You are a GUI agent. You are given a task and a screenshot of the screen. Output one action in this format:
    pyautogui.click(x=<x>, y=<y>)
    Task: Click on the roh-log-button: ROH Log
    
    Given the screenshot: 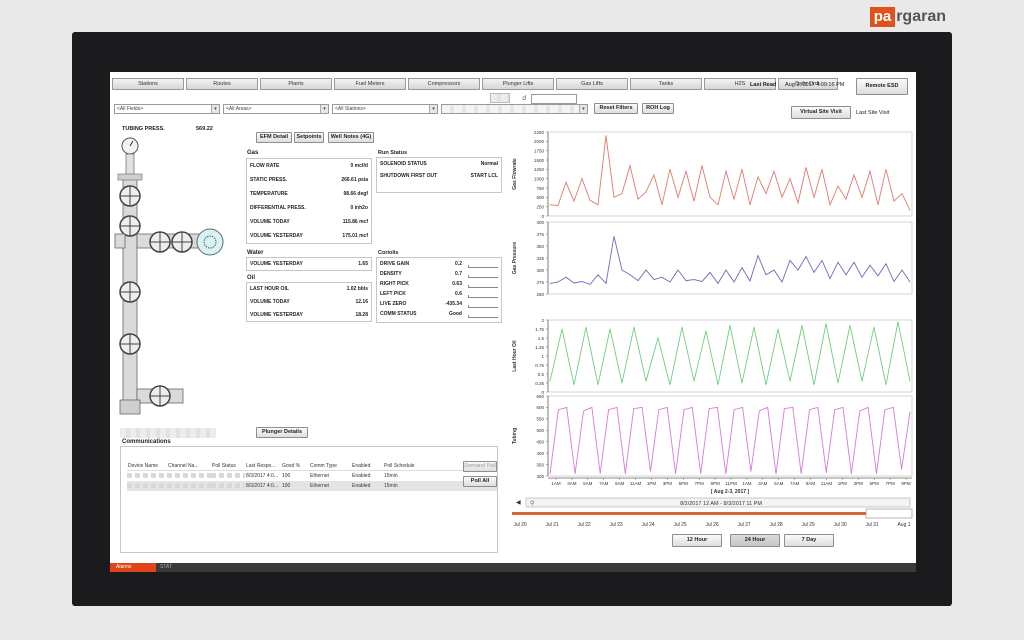 What is the action you would take?
    pyautogui.click(x=658, y=108)
    